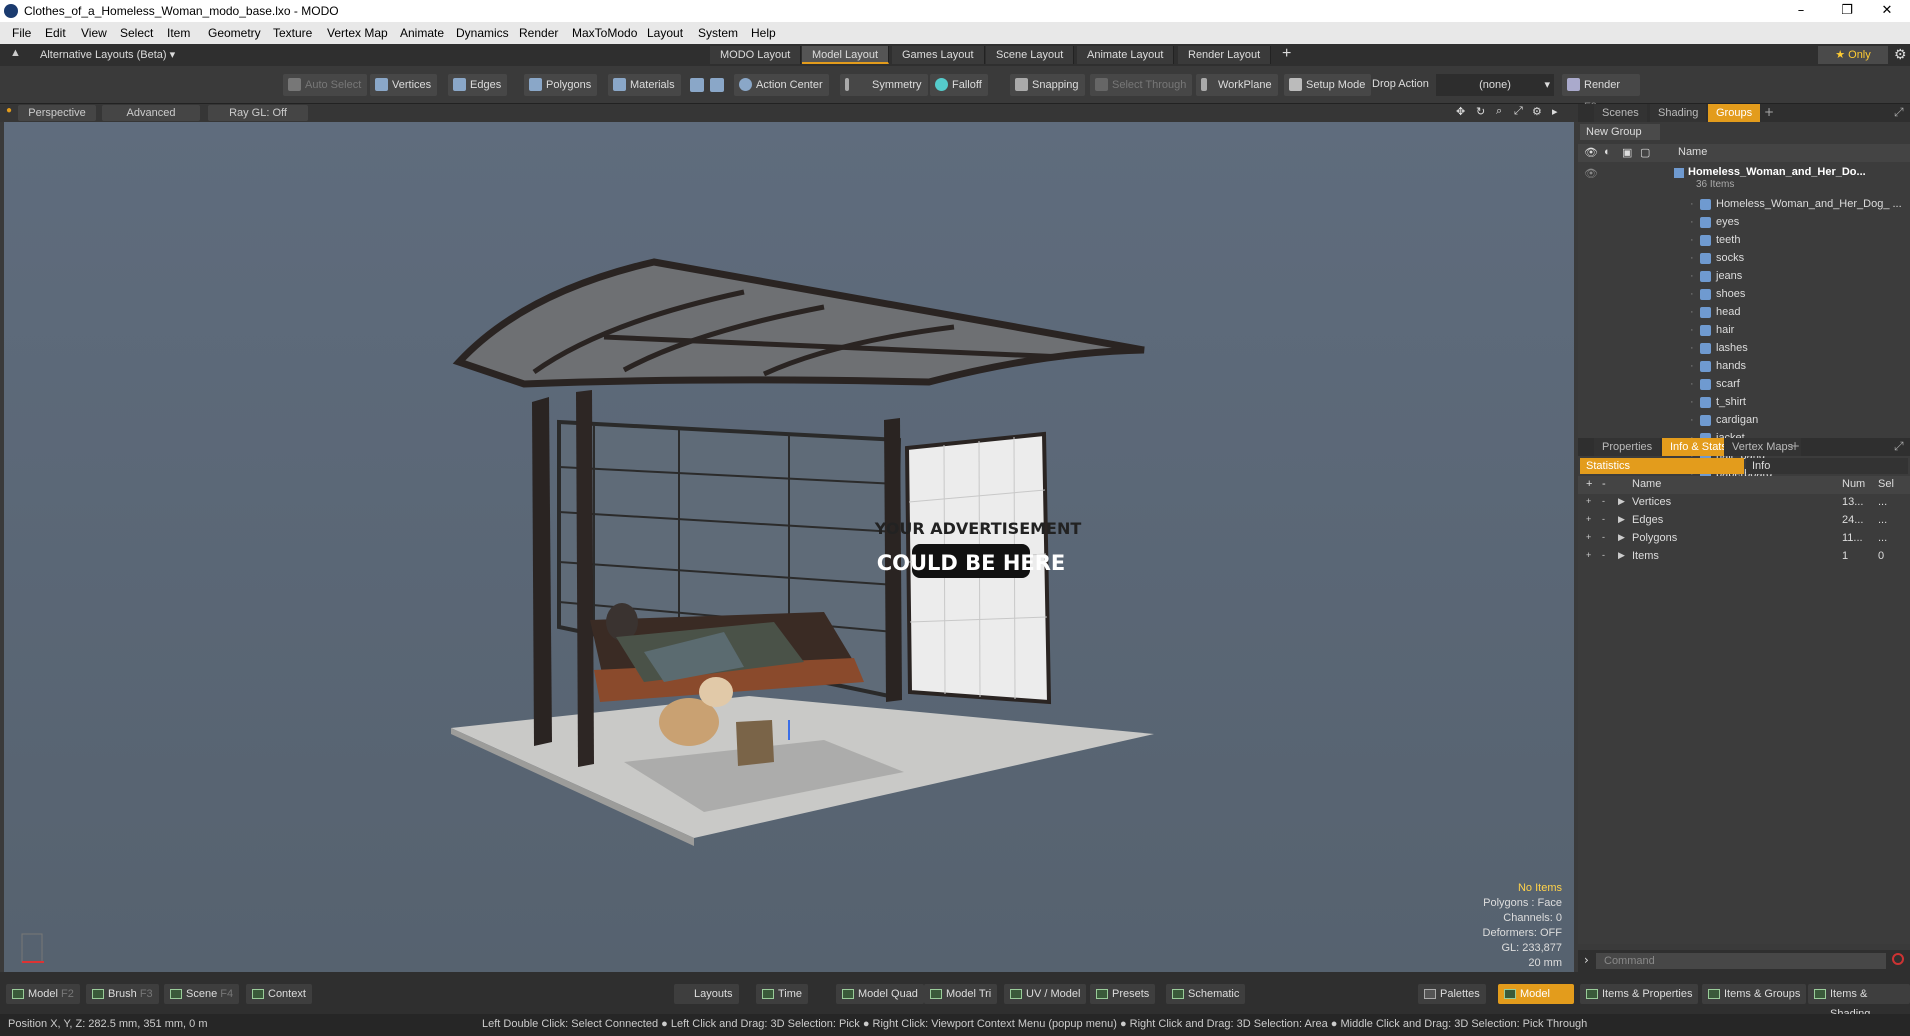  What do you see at coordinates (1795, 446) in the screenshot?
I see `add-stats-tab-icon: +` at bounding box center [1795, 446].